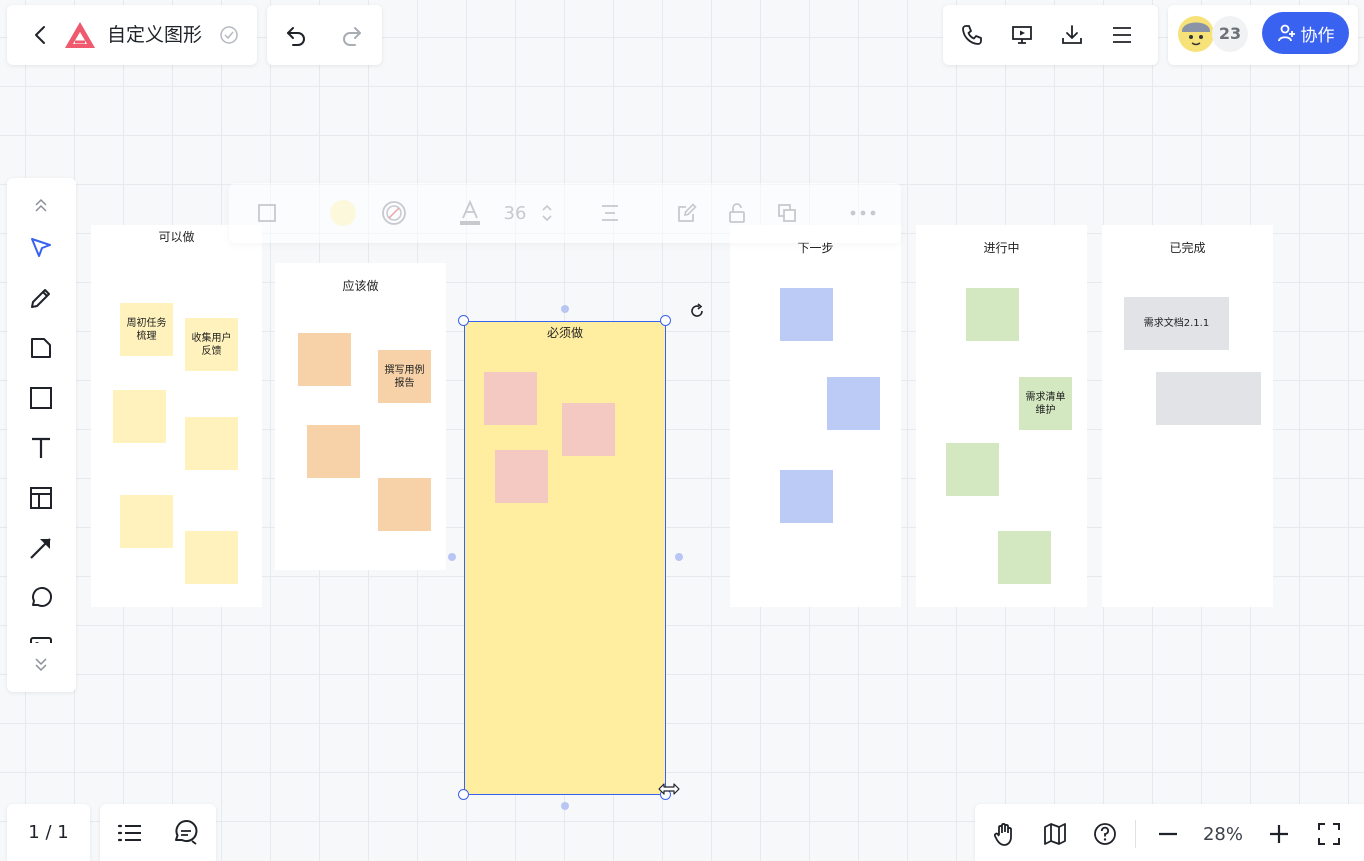 Image resolution: width=1364 pixels, height=861 pixels. I want to click on text-align-icon, so click(610, 213).